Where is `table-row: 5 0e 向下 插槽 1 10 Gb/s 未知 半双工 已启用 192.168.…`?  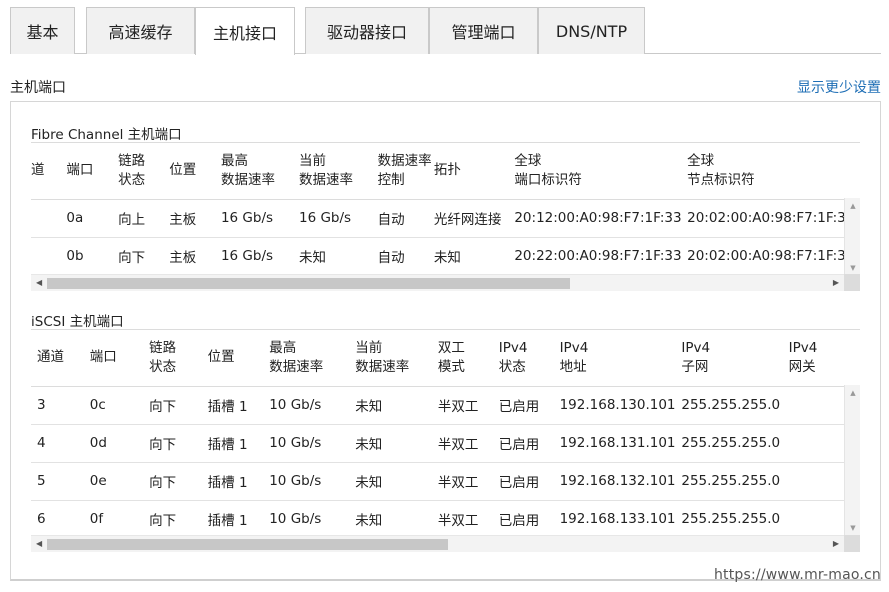 table-row: 5 0e 向下 插槽 1 10 Gb/s 未知 半双工 已启用 192.168.… is located at coordinates (445, 481).